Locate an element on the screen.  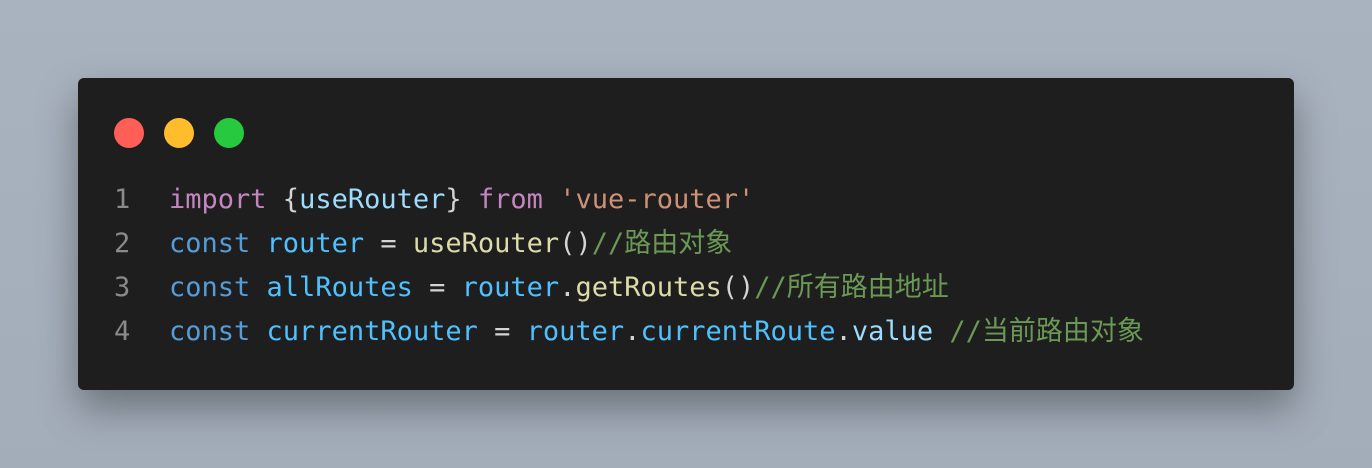
code-token: allRoutes is located at coordinates (339, 287).